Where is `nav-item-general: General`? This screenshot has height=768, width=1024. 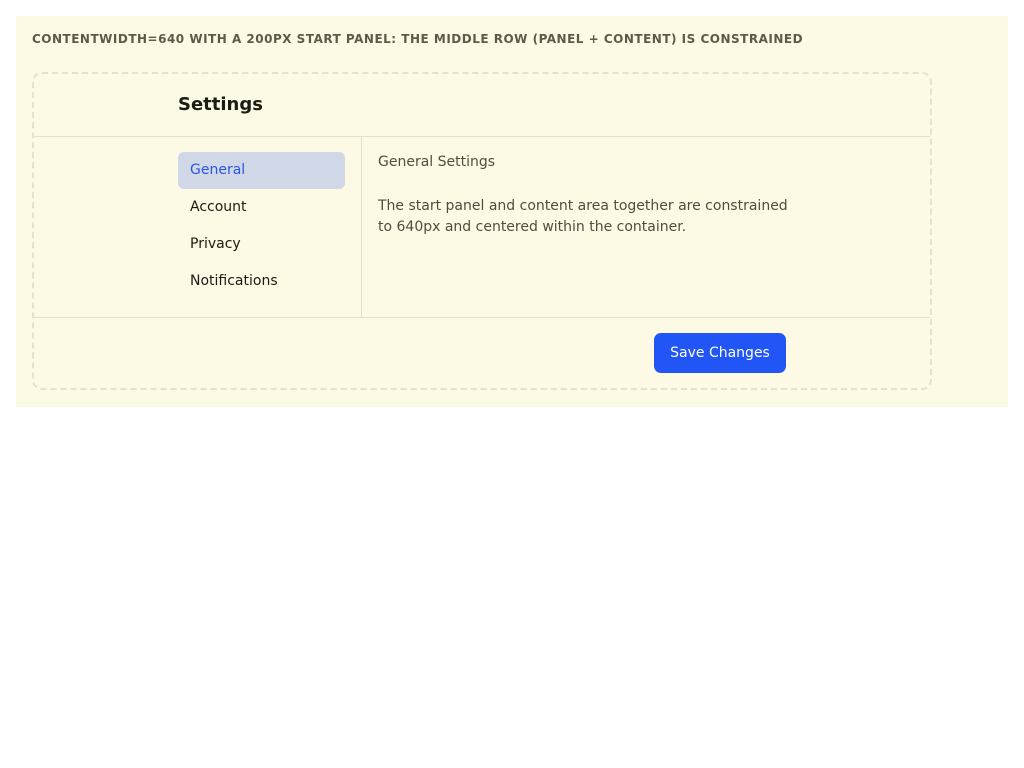 nav-item-general: General is located at coordinates (261, 170).